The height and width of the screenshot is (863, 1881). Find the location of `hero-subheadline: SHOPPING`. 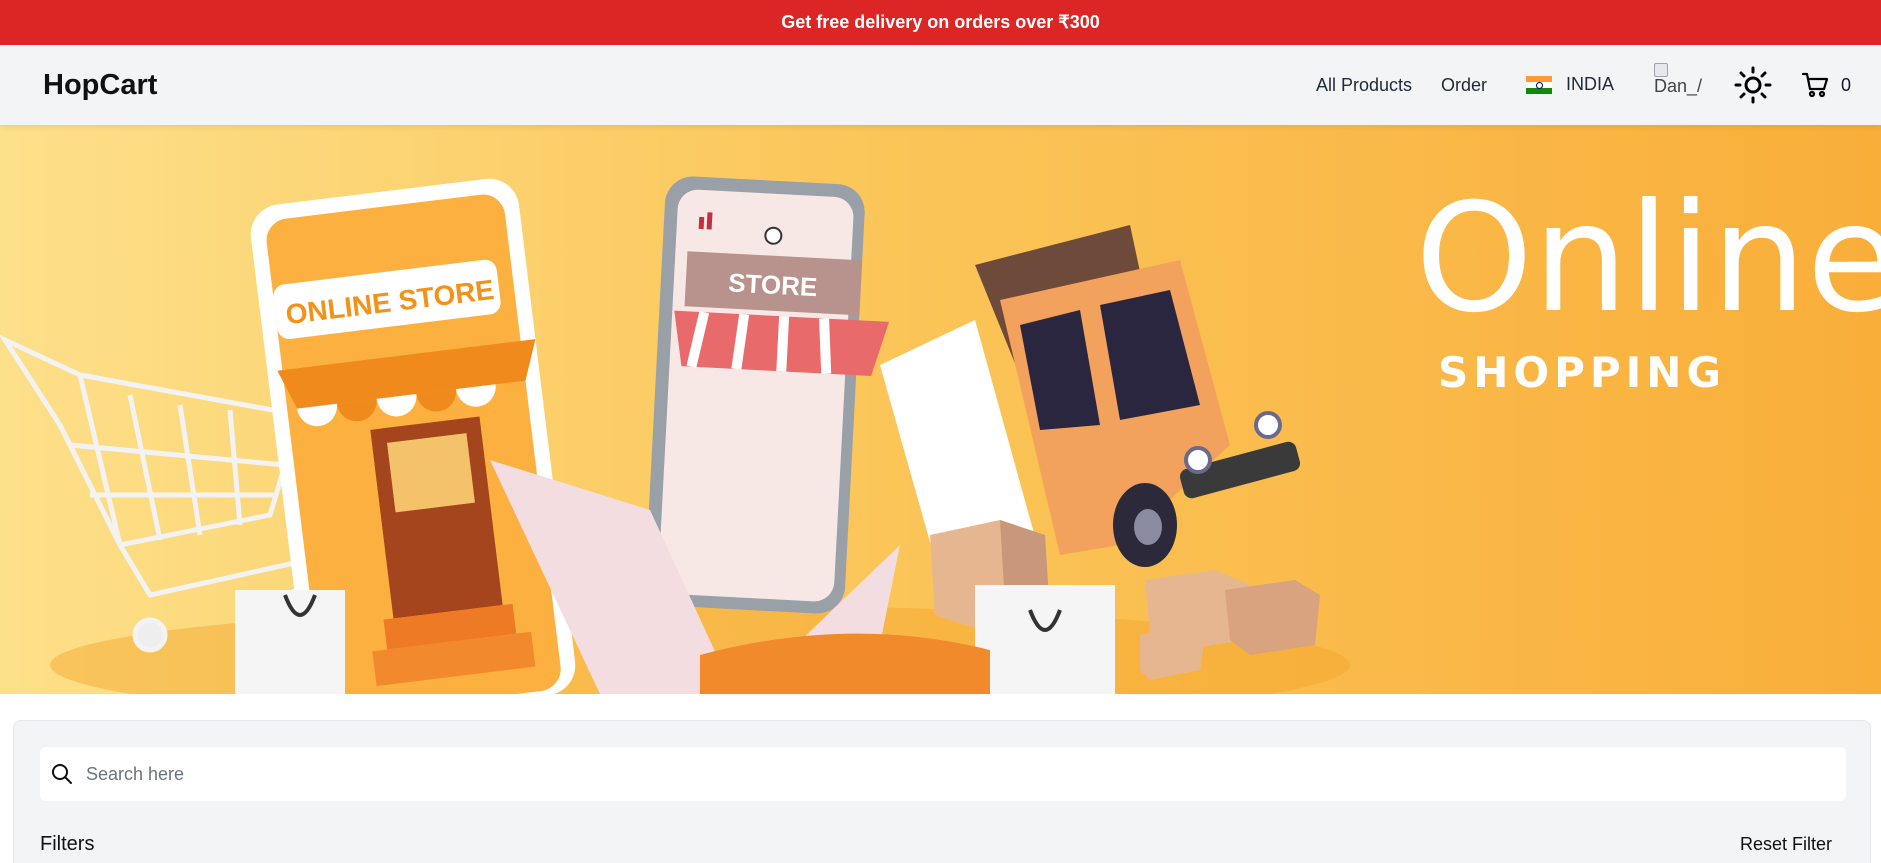

hero-subheadline: SHOPPING is located at coordinates (1582, 372).